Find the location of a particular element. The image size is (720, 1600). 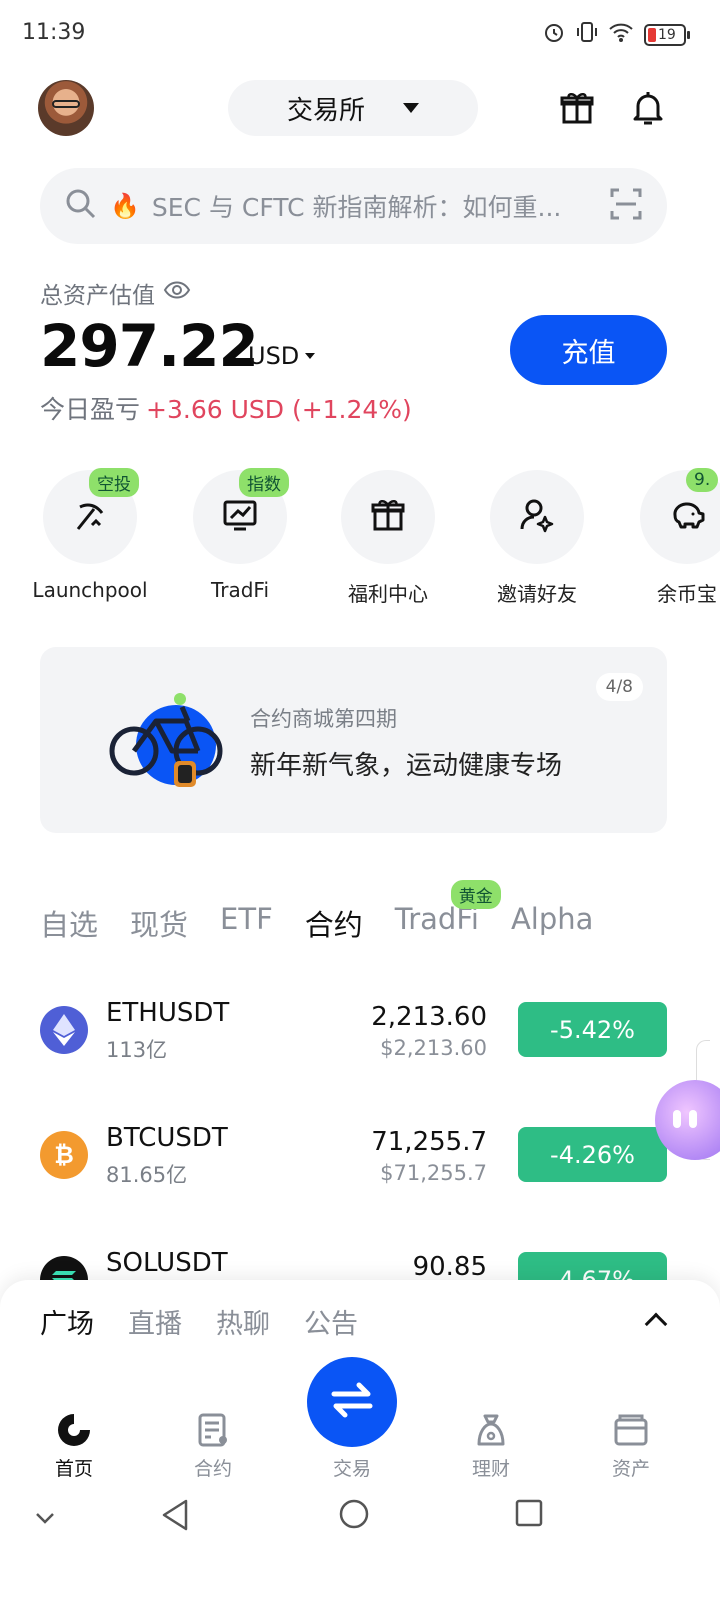

nav-futures: 合约 is located at coordinates (213, 1445).